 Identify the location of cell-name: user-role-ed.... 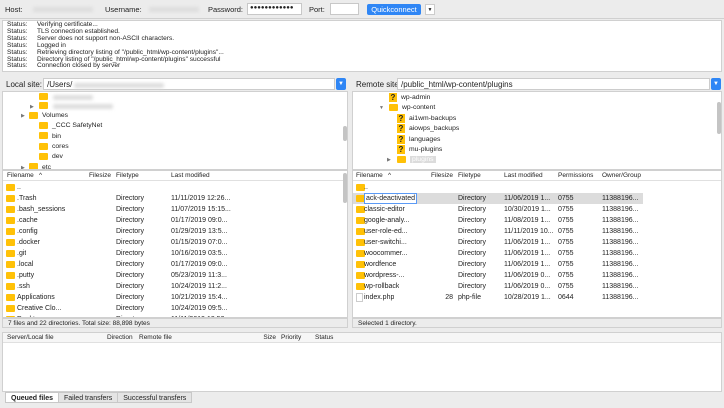
(386, 231).